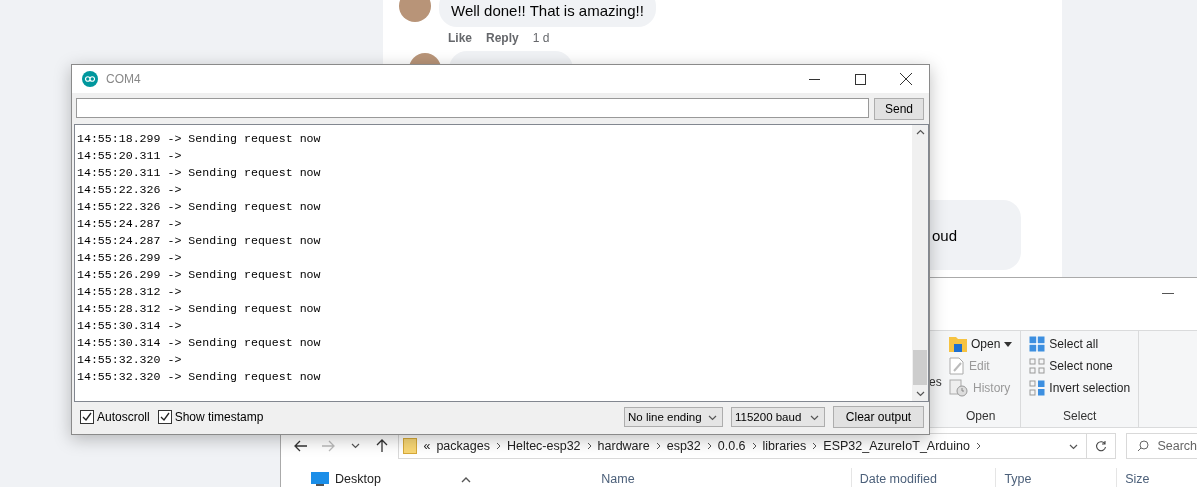 The width and height of the screenshot is (1197, 487). Describe the element at coordinates (115, 417) in the screenshot. I see `checkbox: Autoscroll` at that location.